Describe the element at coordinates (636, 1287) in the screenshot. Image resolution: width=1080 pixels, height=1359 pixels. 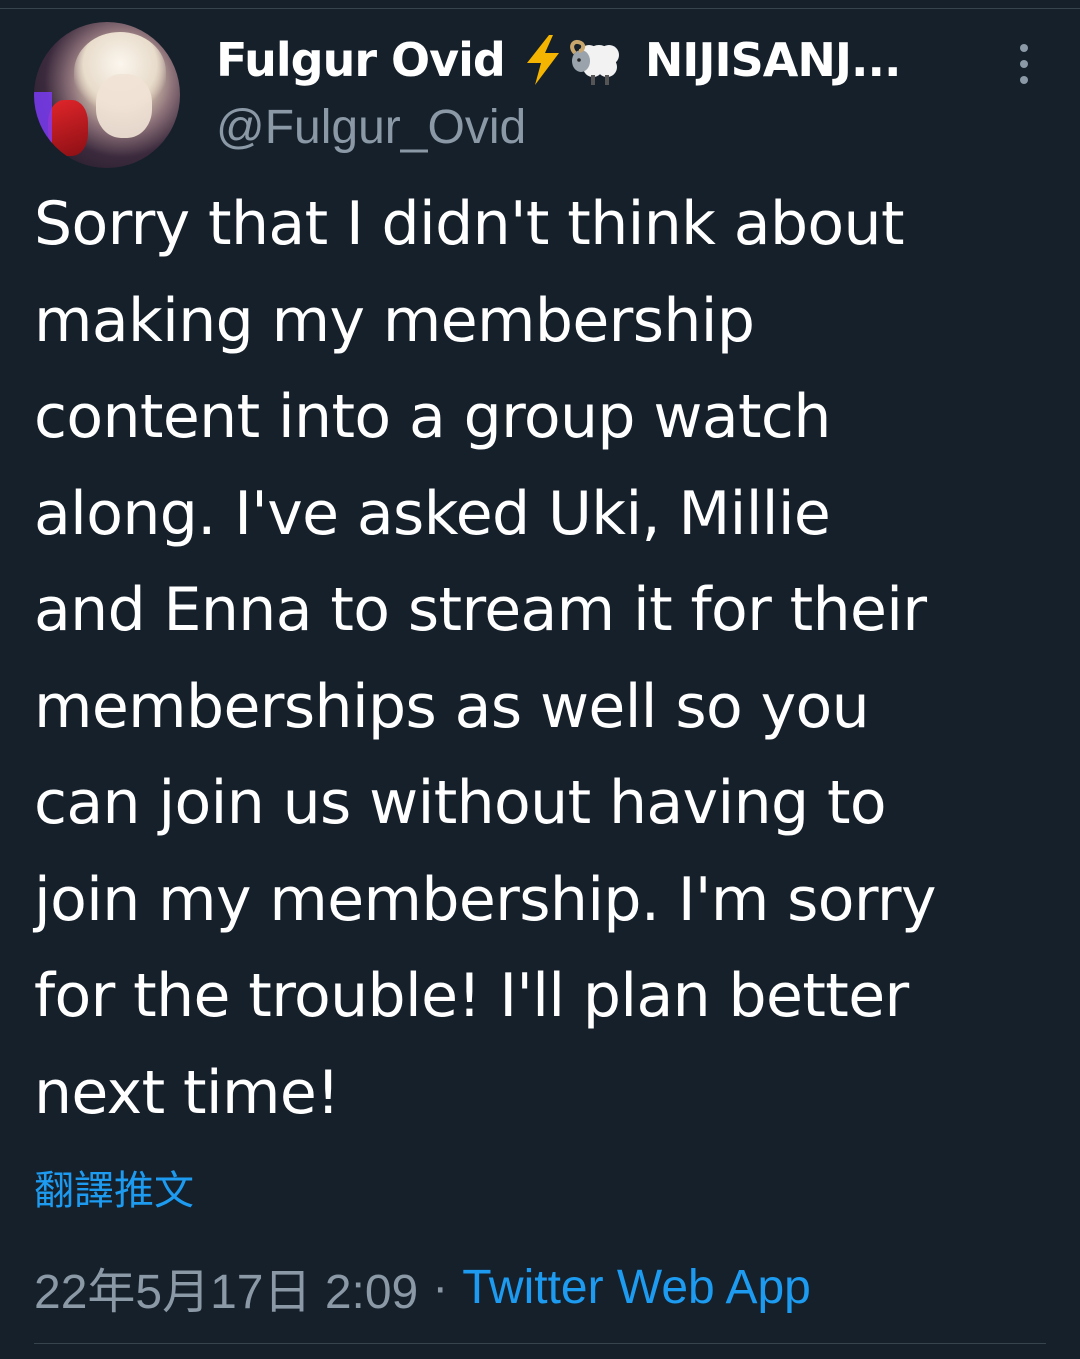
I see `tweet-source-link: Twitter Web App` at that location.